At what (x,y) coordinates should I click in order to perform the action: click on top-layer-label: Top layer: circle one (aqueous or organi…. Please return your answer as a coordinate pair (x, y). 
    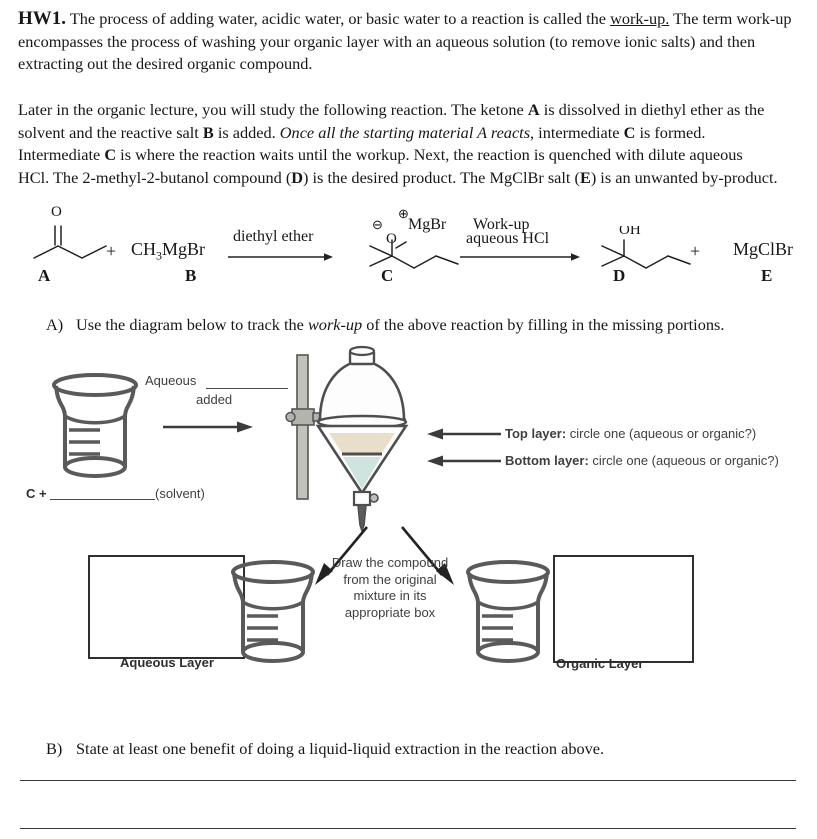
    Looking at the image, I should click on (630, 433).